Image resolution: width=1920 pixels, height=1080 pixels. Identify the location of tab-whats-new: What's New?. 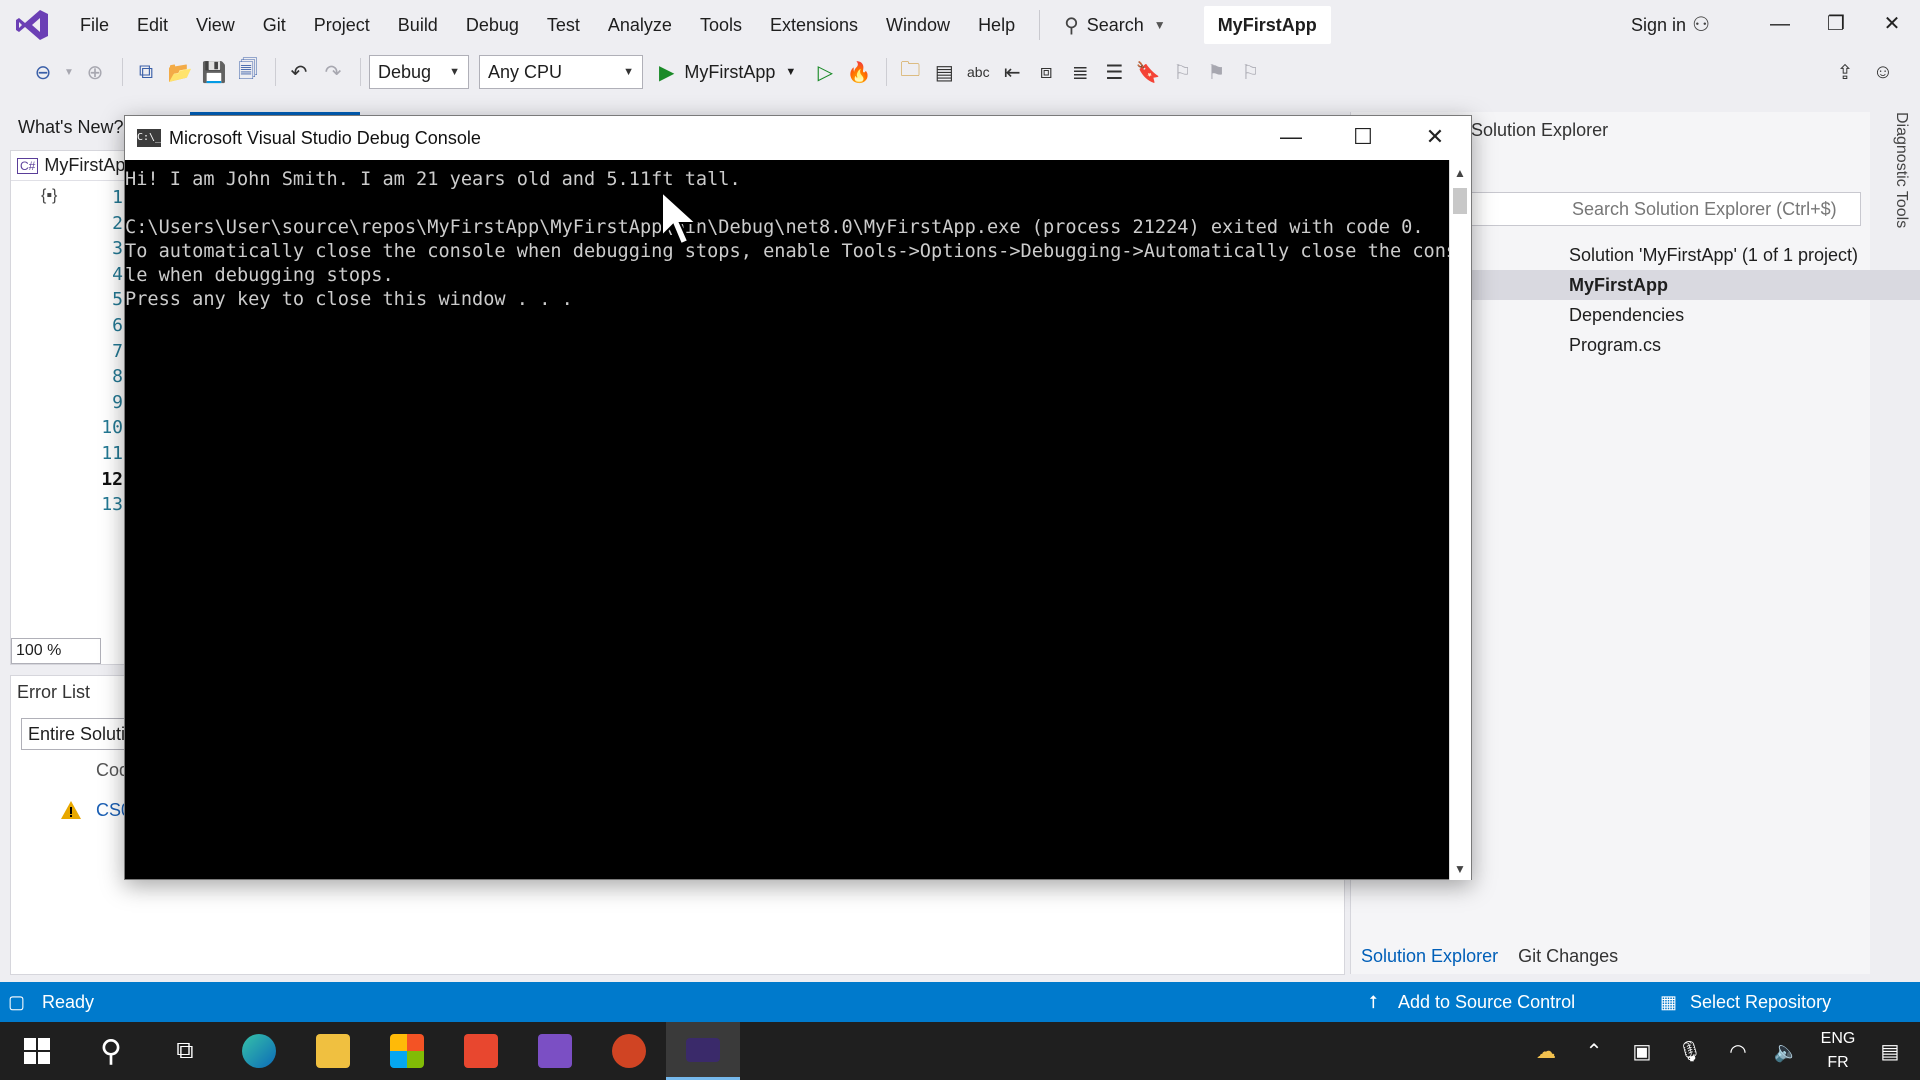
(70, 127).